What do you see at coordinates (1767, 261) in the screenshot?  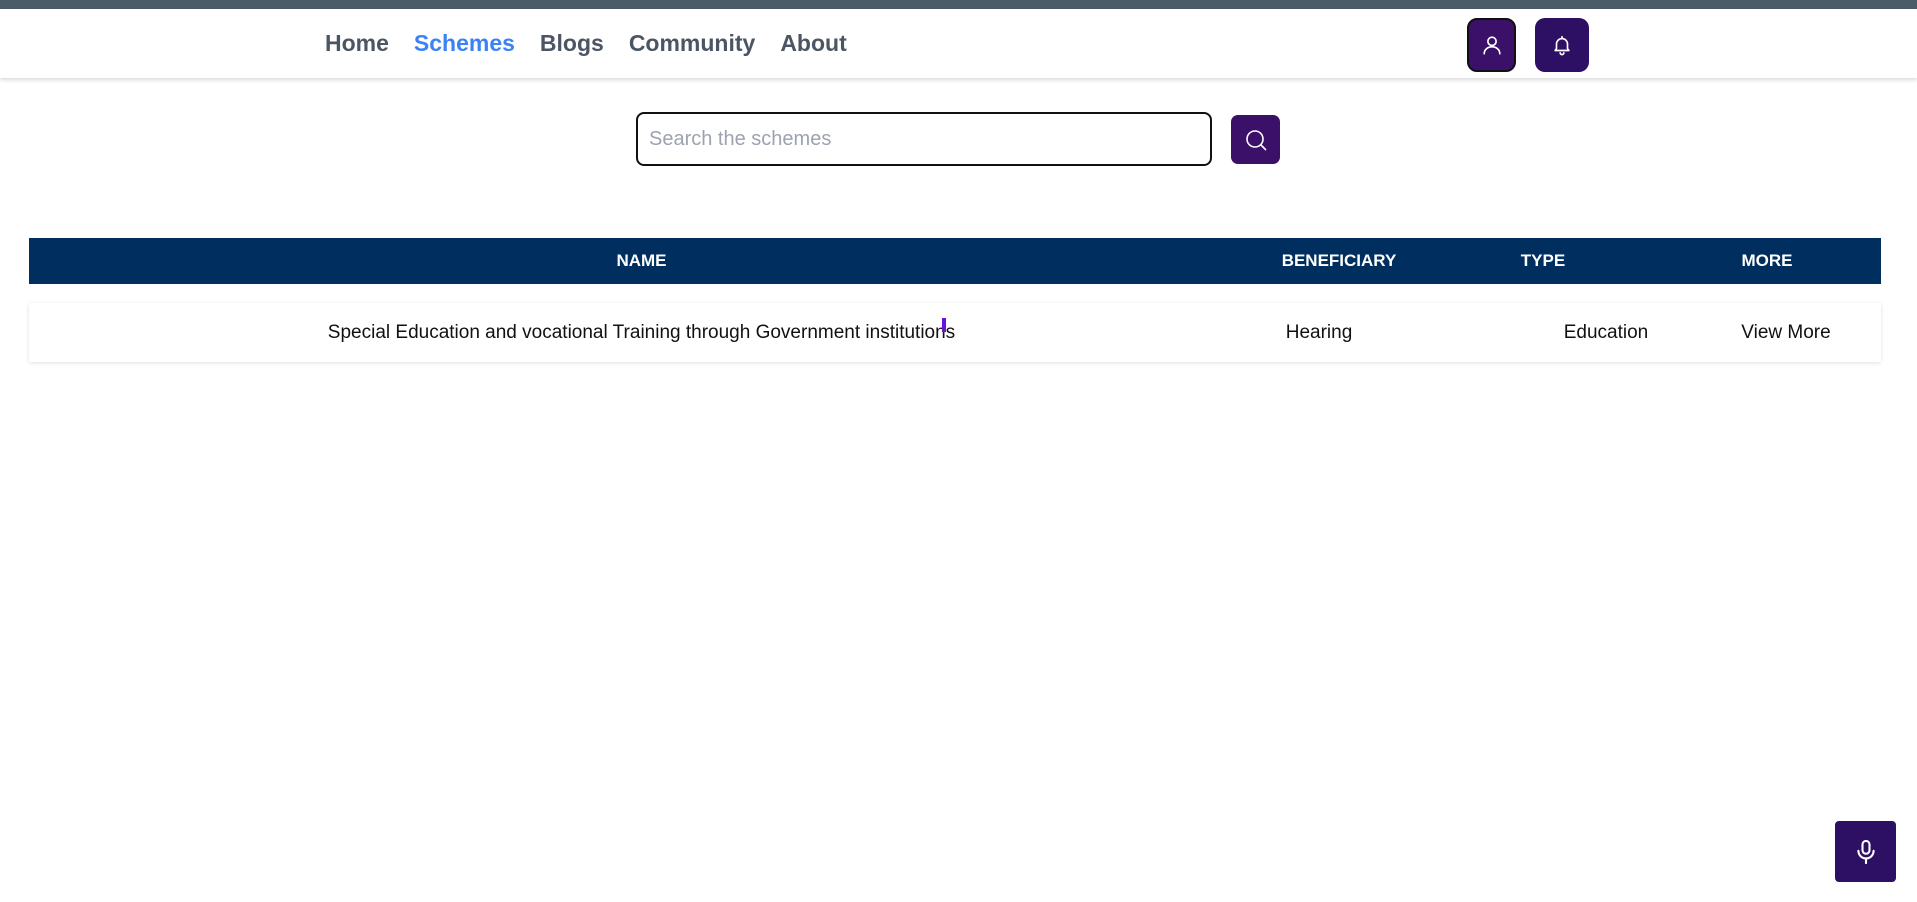 I see `column-header-more: MORE` at bounding box center [1767, 261].